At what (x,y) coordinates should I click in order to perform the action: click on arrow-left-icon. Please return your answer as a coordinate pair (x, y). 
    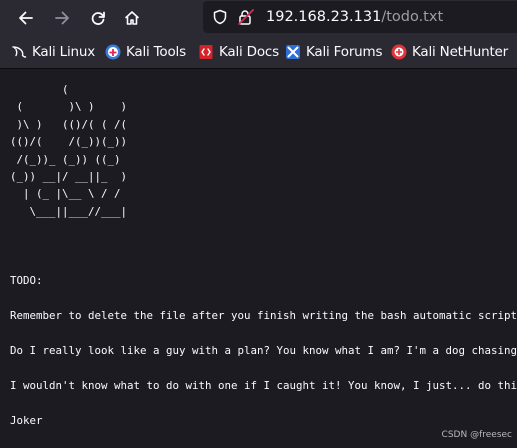
    Looking at the image, I should click on (26, 18).